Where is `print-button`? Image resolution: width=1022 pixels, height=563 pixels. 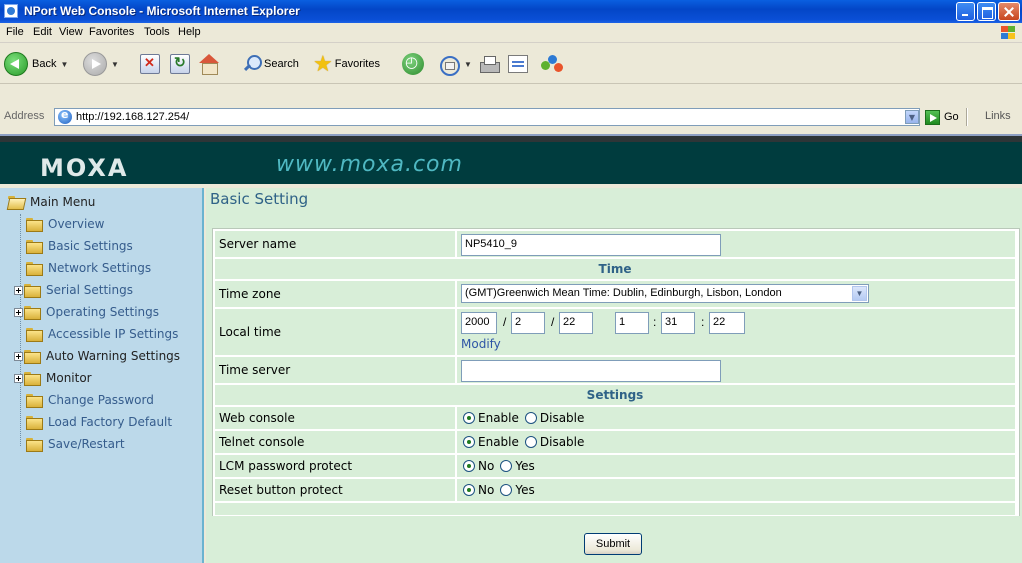 print-button is located at coordinates (489, 64).